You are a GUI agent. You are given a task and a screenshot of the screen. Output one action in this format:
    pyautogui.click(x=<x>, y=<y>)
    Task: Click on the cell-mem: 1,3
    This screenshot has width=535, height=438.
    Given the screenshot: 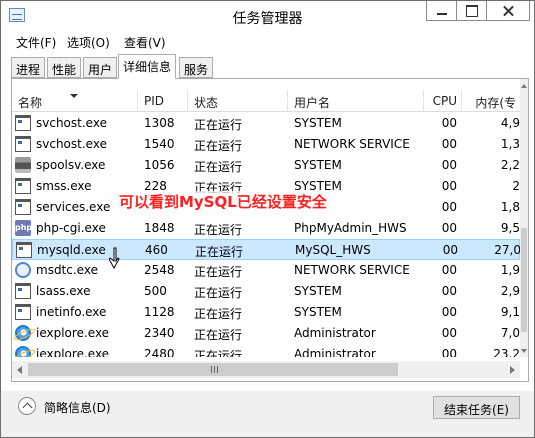 What is the action you would take?
    pyautogui.click(x=510, y=144)
    